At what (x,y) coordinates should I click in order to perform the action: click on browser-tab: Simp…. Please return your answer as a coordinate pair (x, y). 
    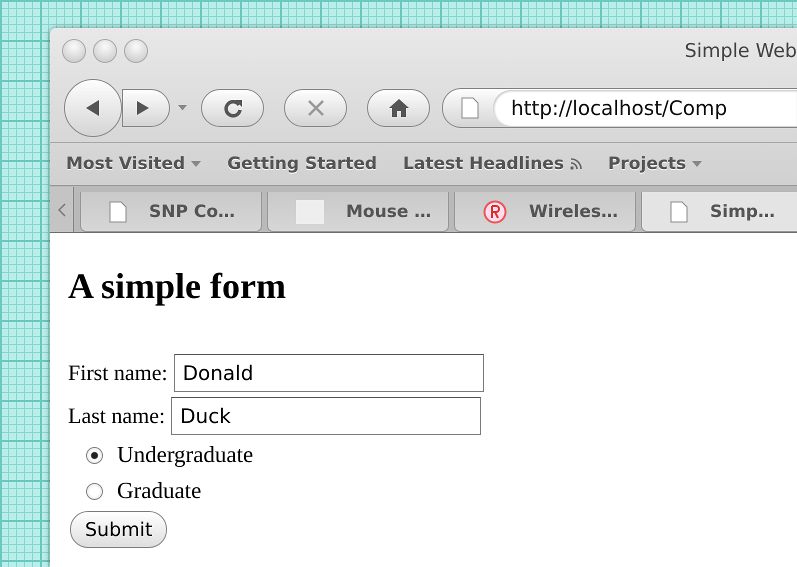
    Looking at the image, I should click on (719, 212).